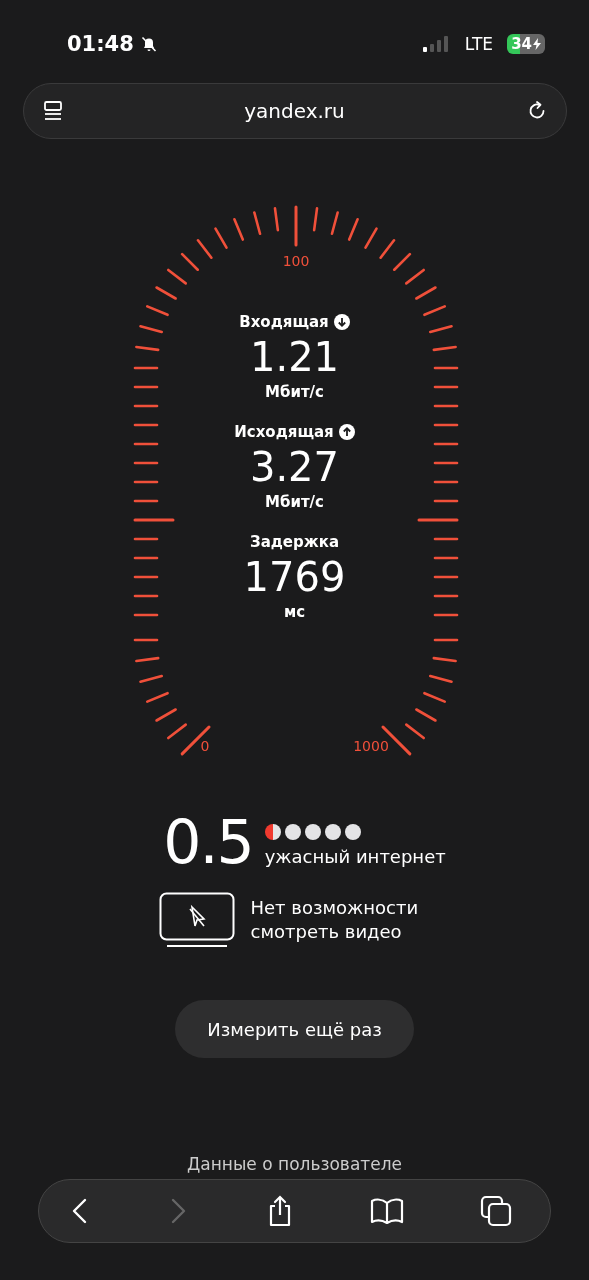  Describe the element at coordinates (294, 577) in the screenshot. I see `metric-value: 1769` at that location.